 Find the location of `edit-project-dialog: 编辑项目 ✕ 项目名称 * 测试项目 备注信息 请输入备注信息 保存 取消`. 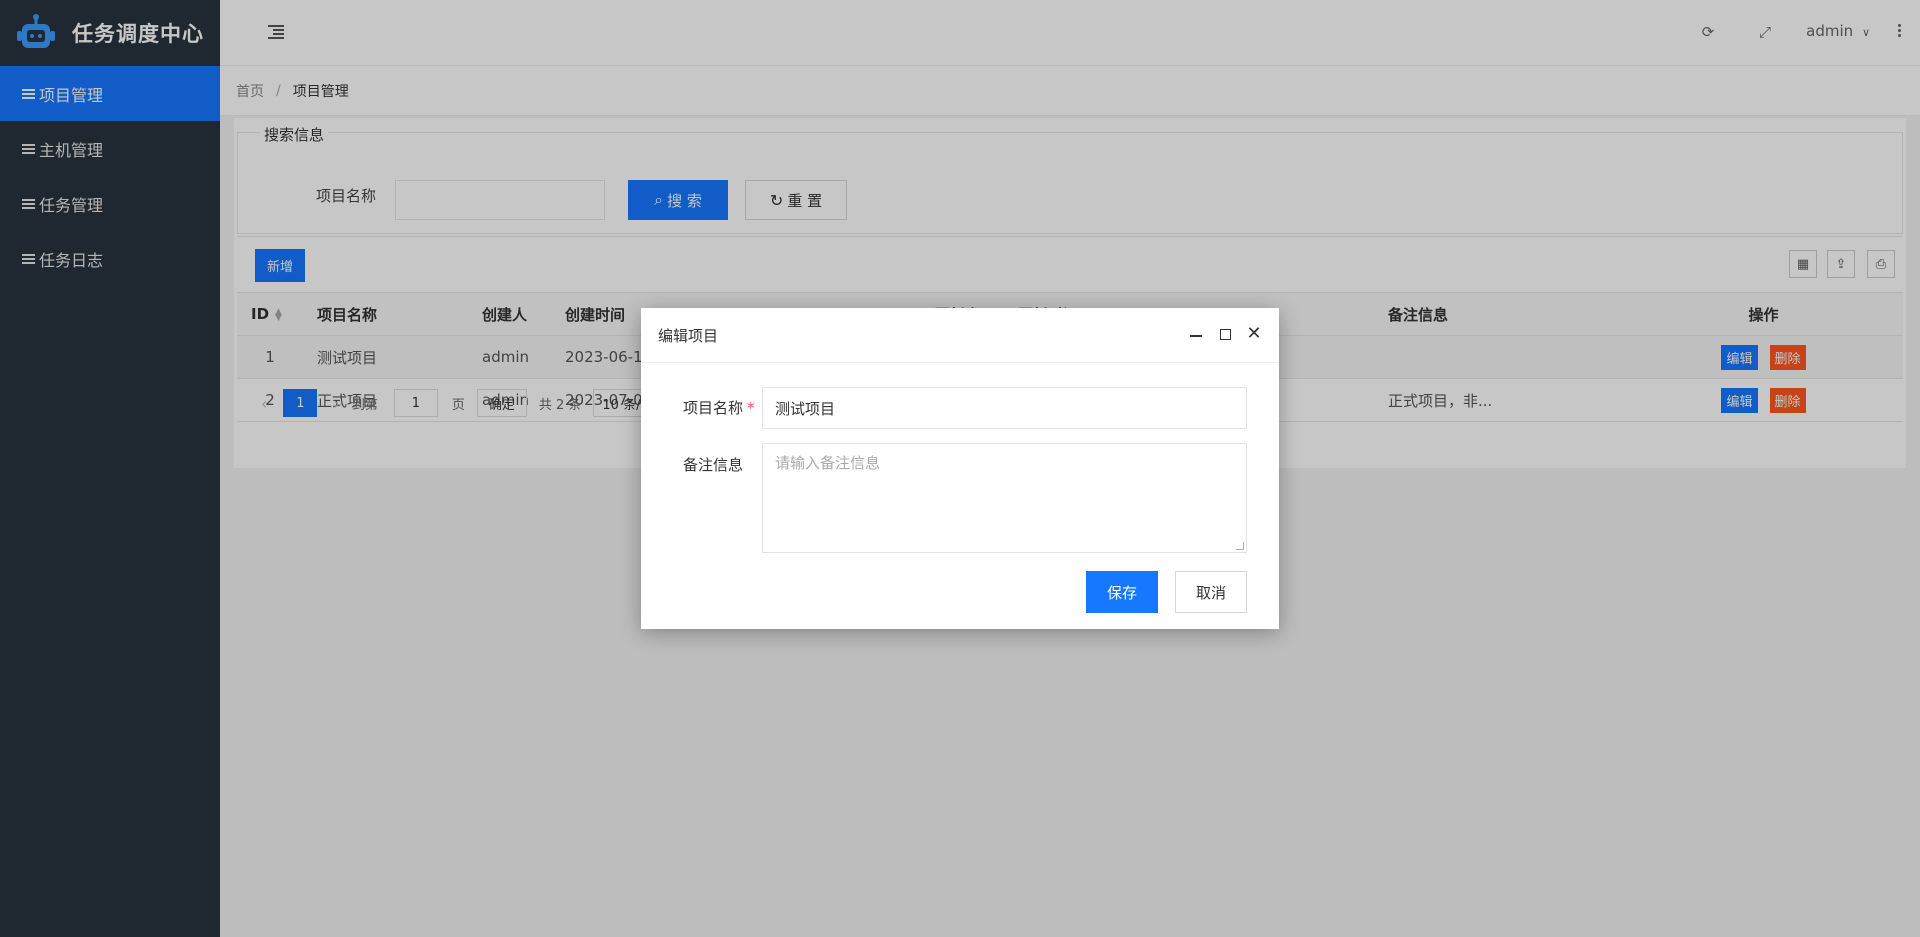

edit-project-dialog: 编辑项目 ✕ 项目名称 * 测试项目 备注信息 请输入备注信息 保存 取消 is located at coordinates (960, 468).